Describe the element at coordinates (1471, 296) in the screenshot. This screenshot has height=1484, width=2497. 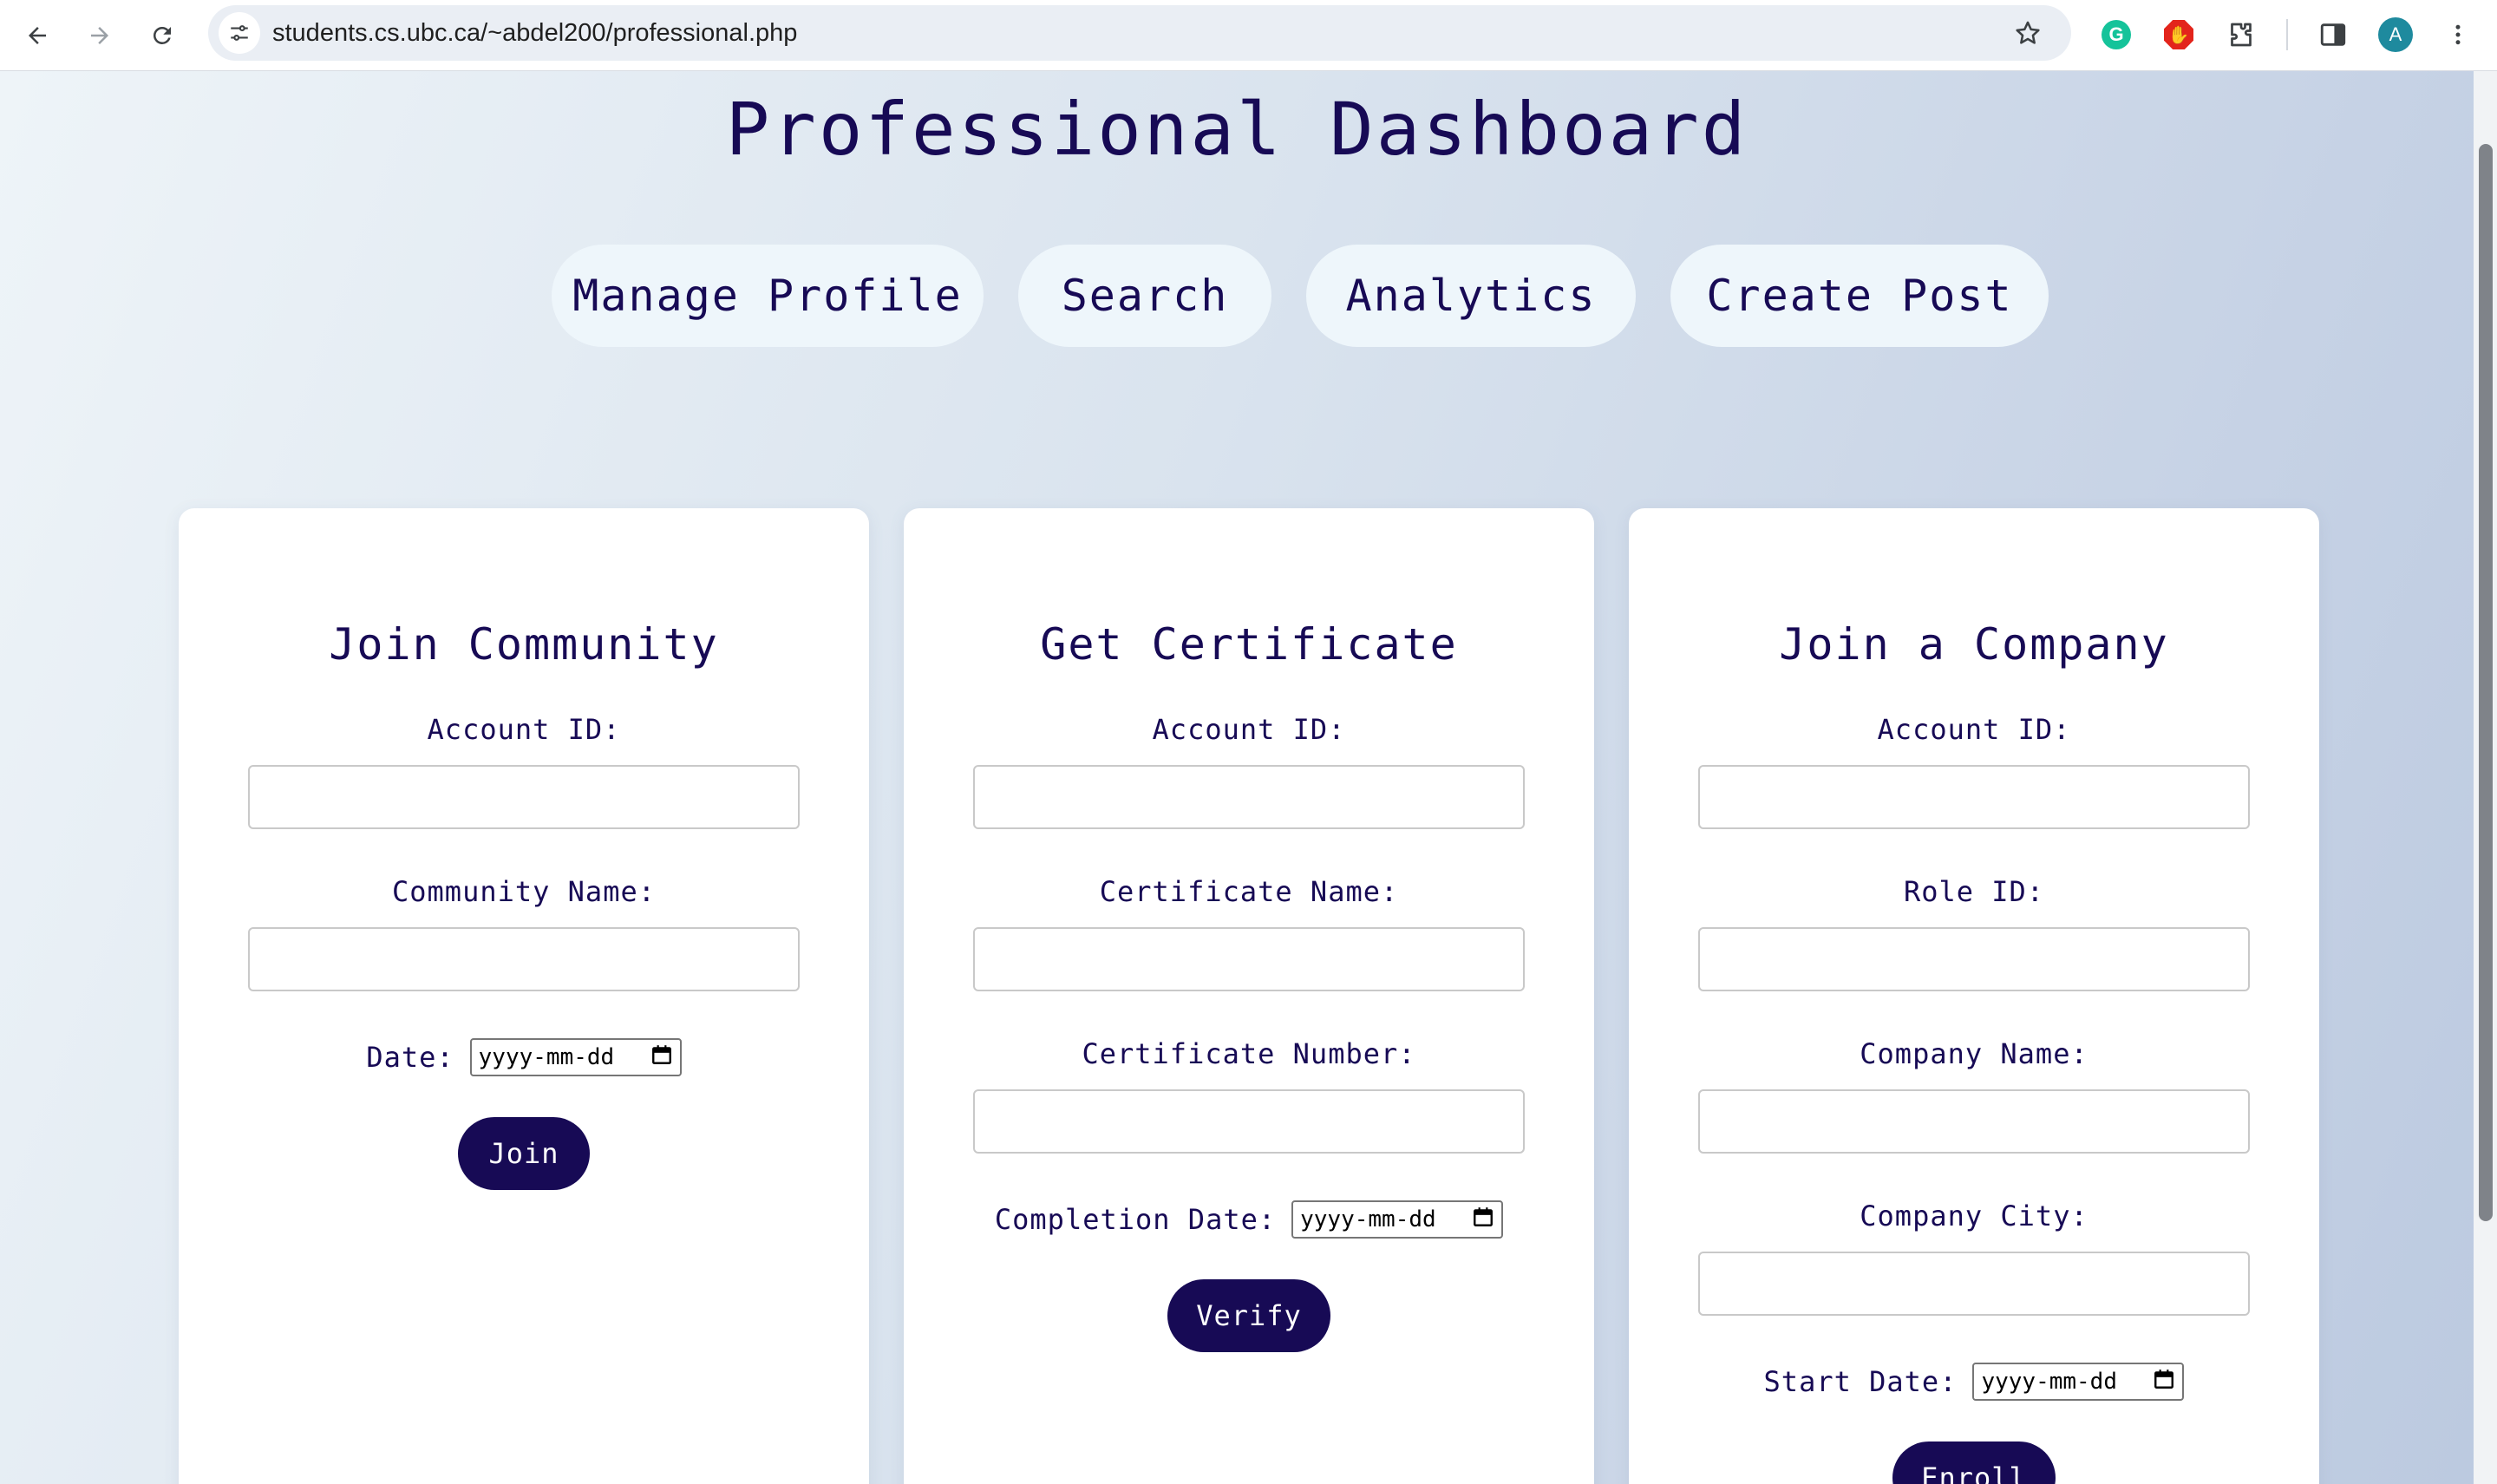
I see `analytics-button: Analytics` at that location.